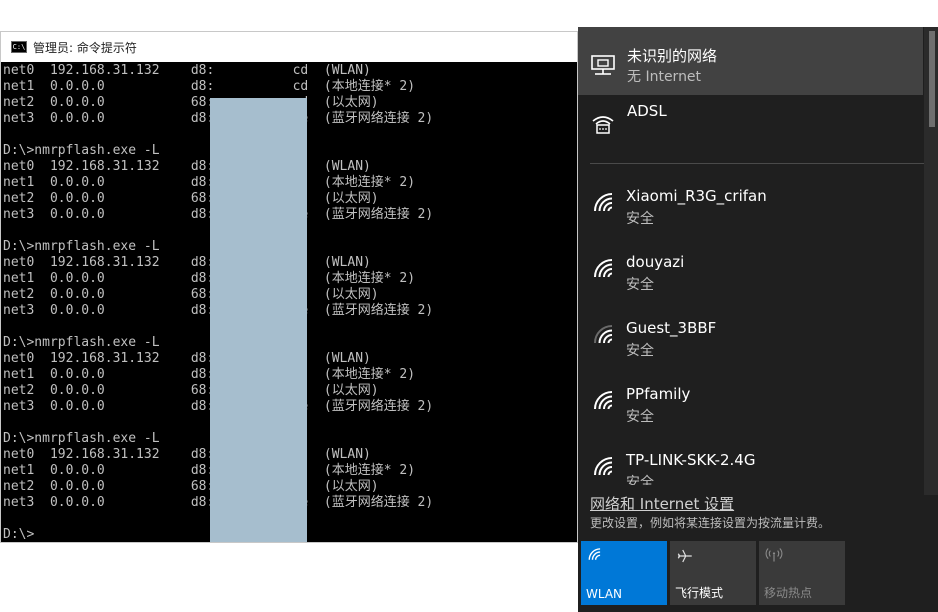 This screenshot has width=938, height=612. I want to click on airplane-mode-label: 飞行模式, so click(699, 593).